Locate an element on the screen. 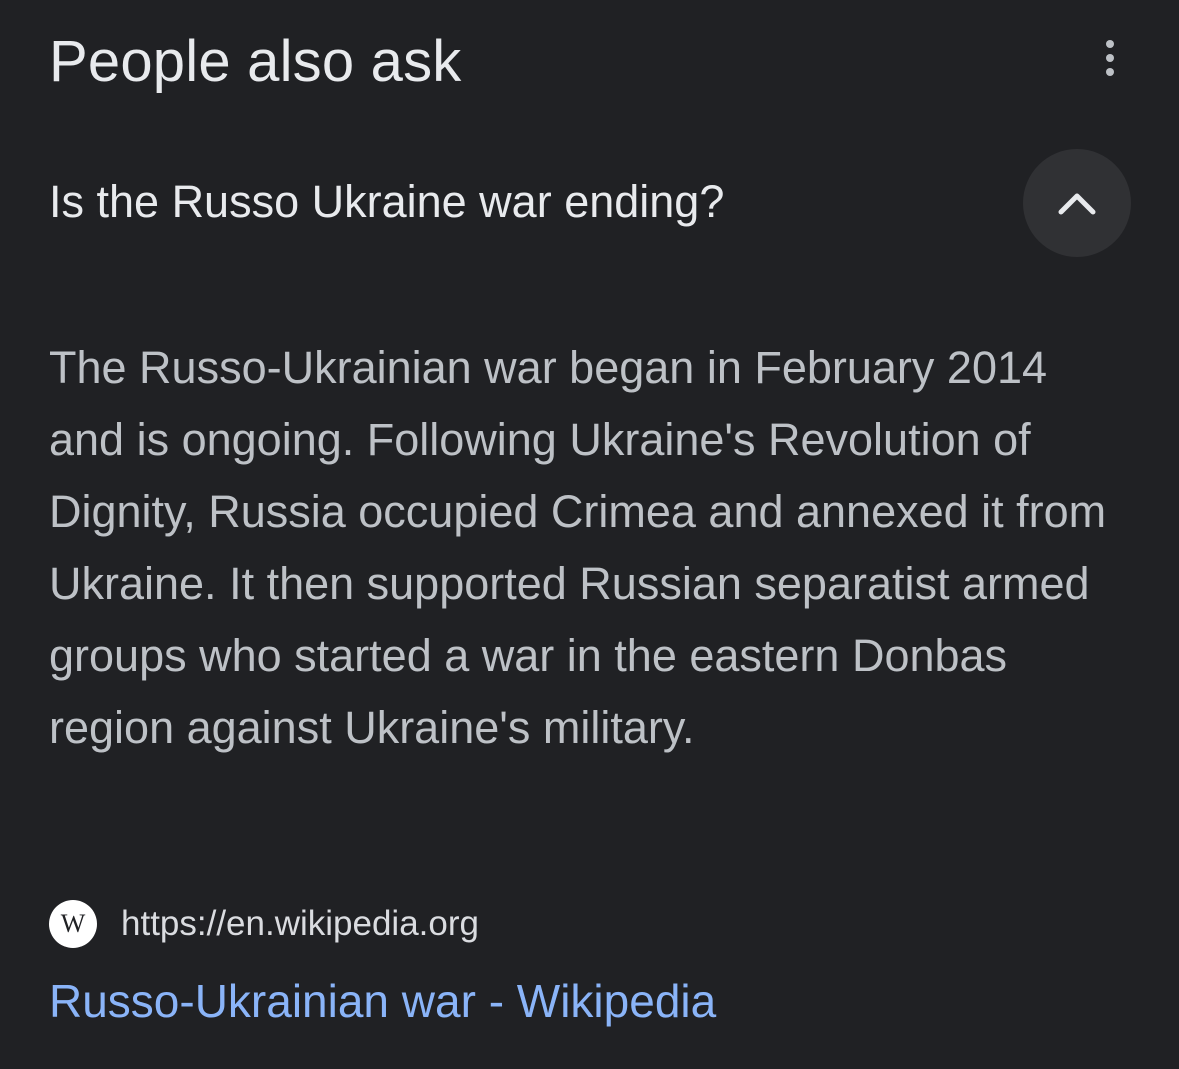 This screenshot has height=1069, width=1179. wikipedia-result-link: Russo-Ukrainian war - Wikipedia is located at coordinates (382, 1001).